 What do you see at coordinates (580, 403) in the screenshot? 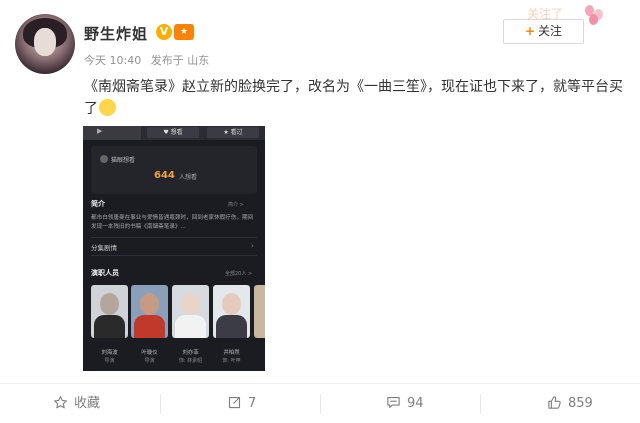
I see `like-count: 859` at bounding box center [580, 403].